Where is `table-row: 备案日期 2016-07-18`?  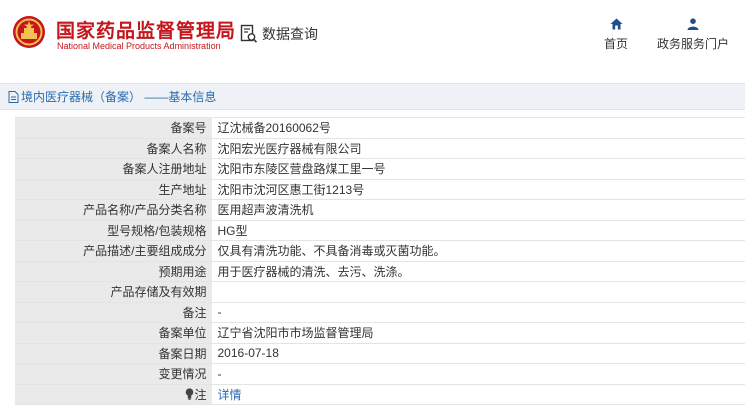 table-row: 备案日期 2016-07-18 is located at coordinates (380, 353).